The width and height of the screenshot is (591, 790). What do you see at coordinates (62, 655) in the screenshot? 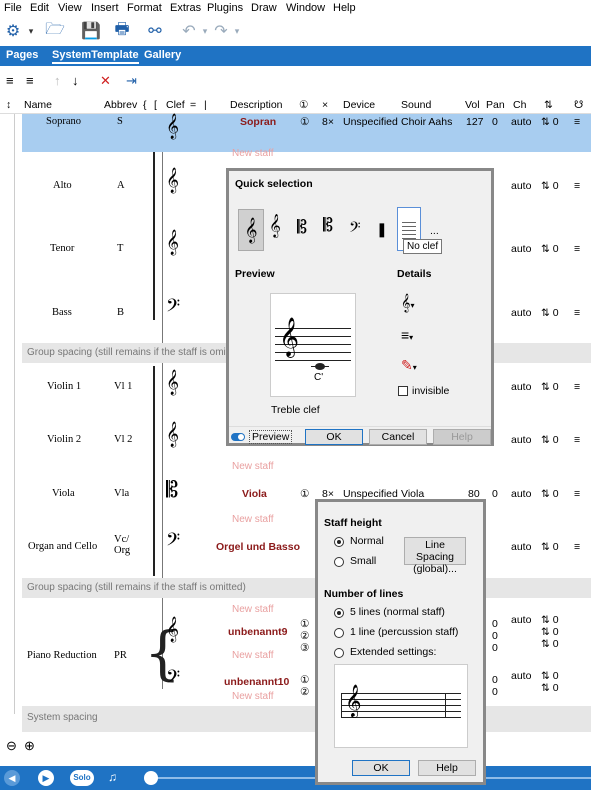
I see `row-name: Piano Reduction` at bounding box center [62, 655].